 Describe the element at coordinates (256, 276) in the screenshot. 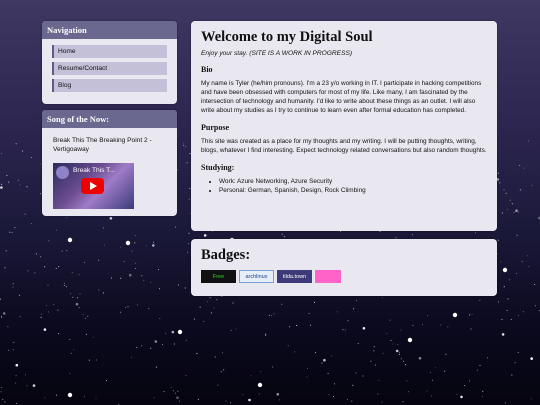

I see `badge-archlinux: archlinux` at that location.